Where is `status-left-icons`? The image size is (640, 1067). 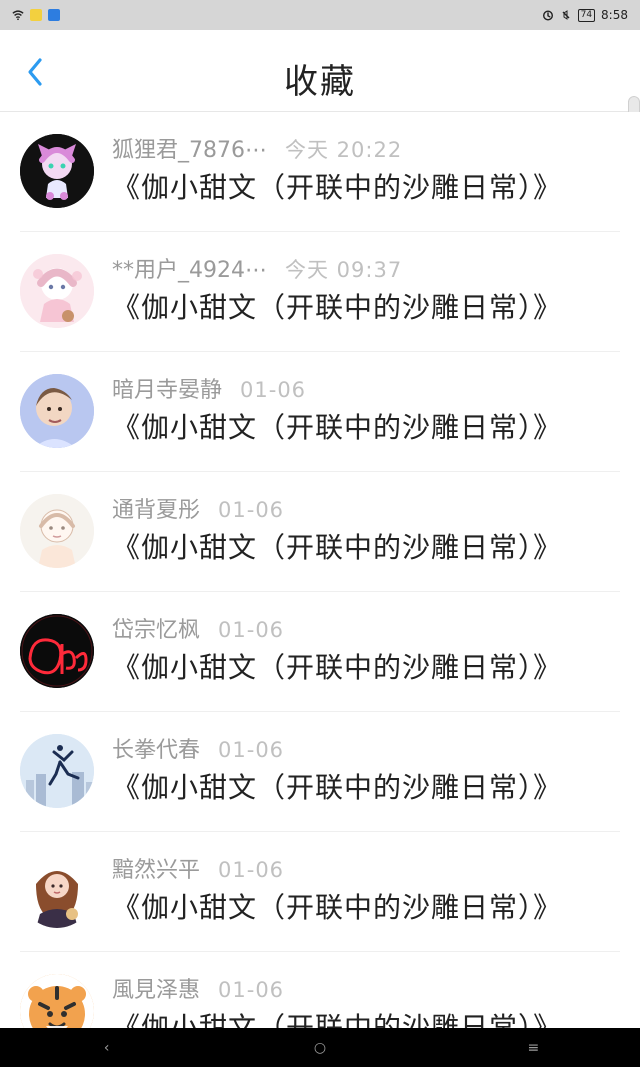 status-left-icons is located at coordinates (36, 15).